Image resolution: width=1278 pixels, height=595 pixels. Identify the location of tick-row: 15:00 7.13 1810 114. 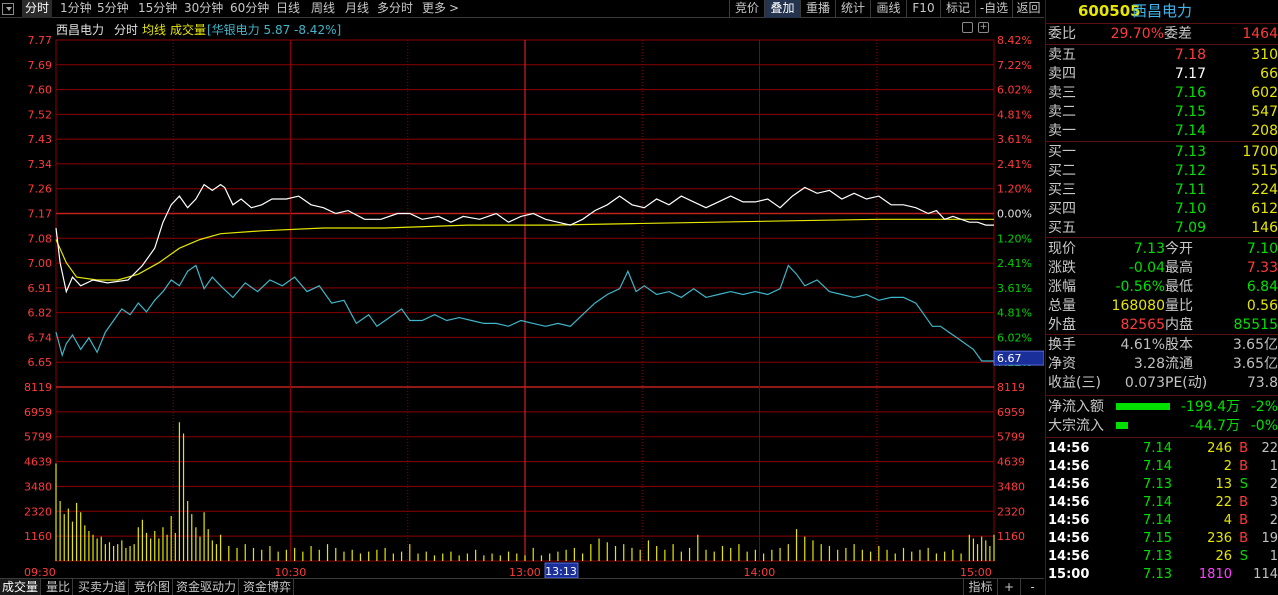
(1162, 575).